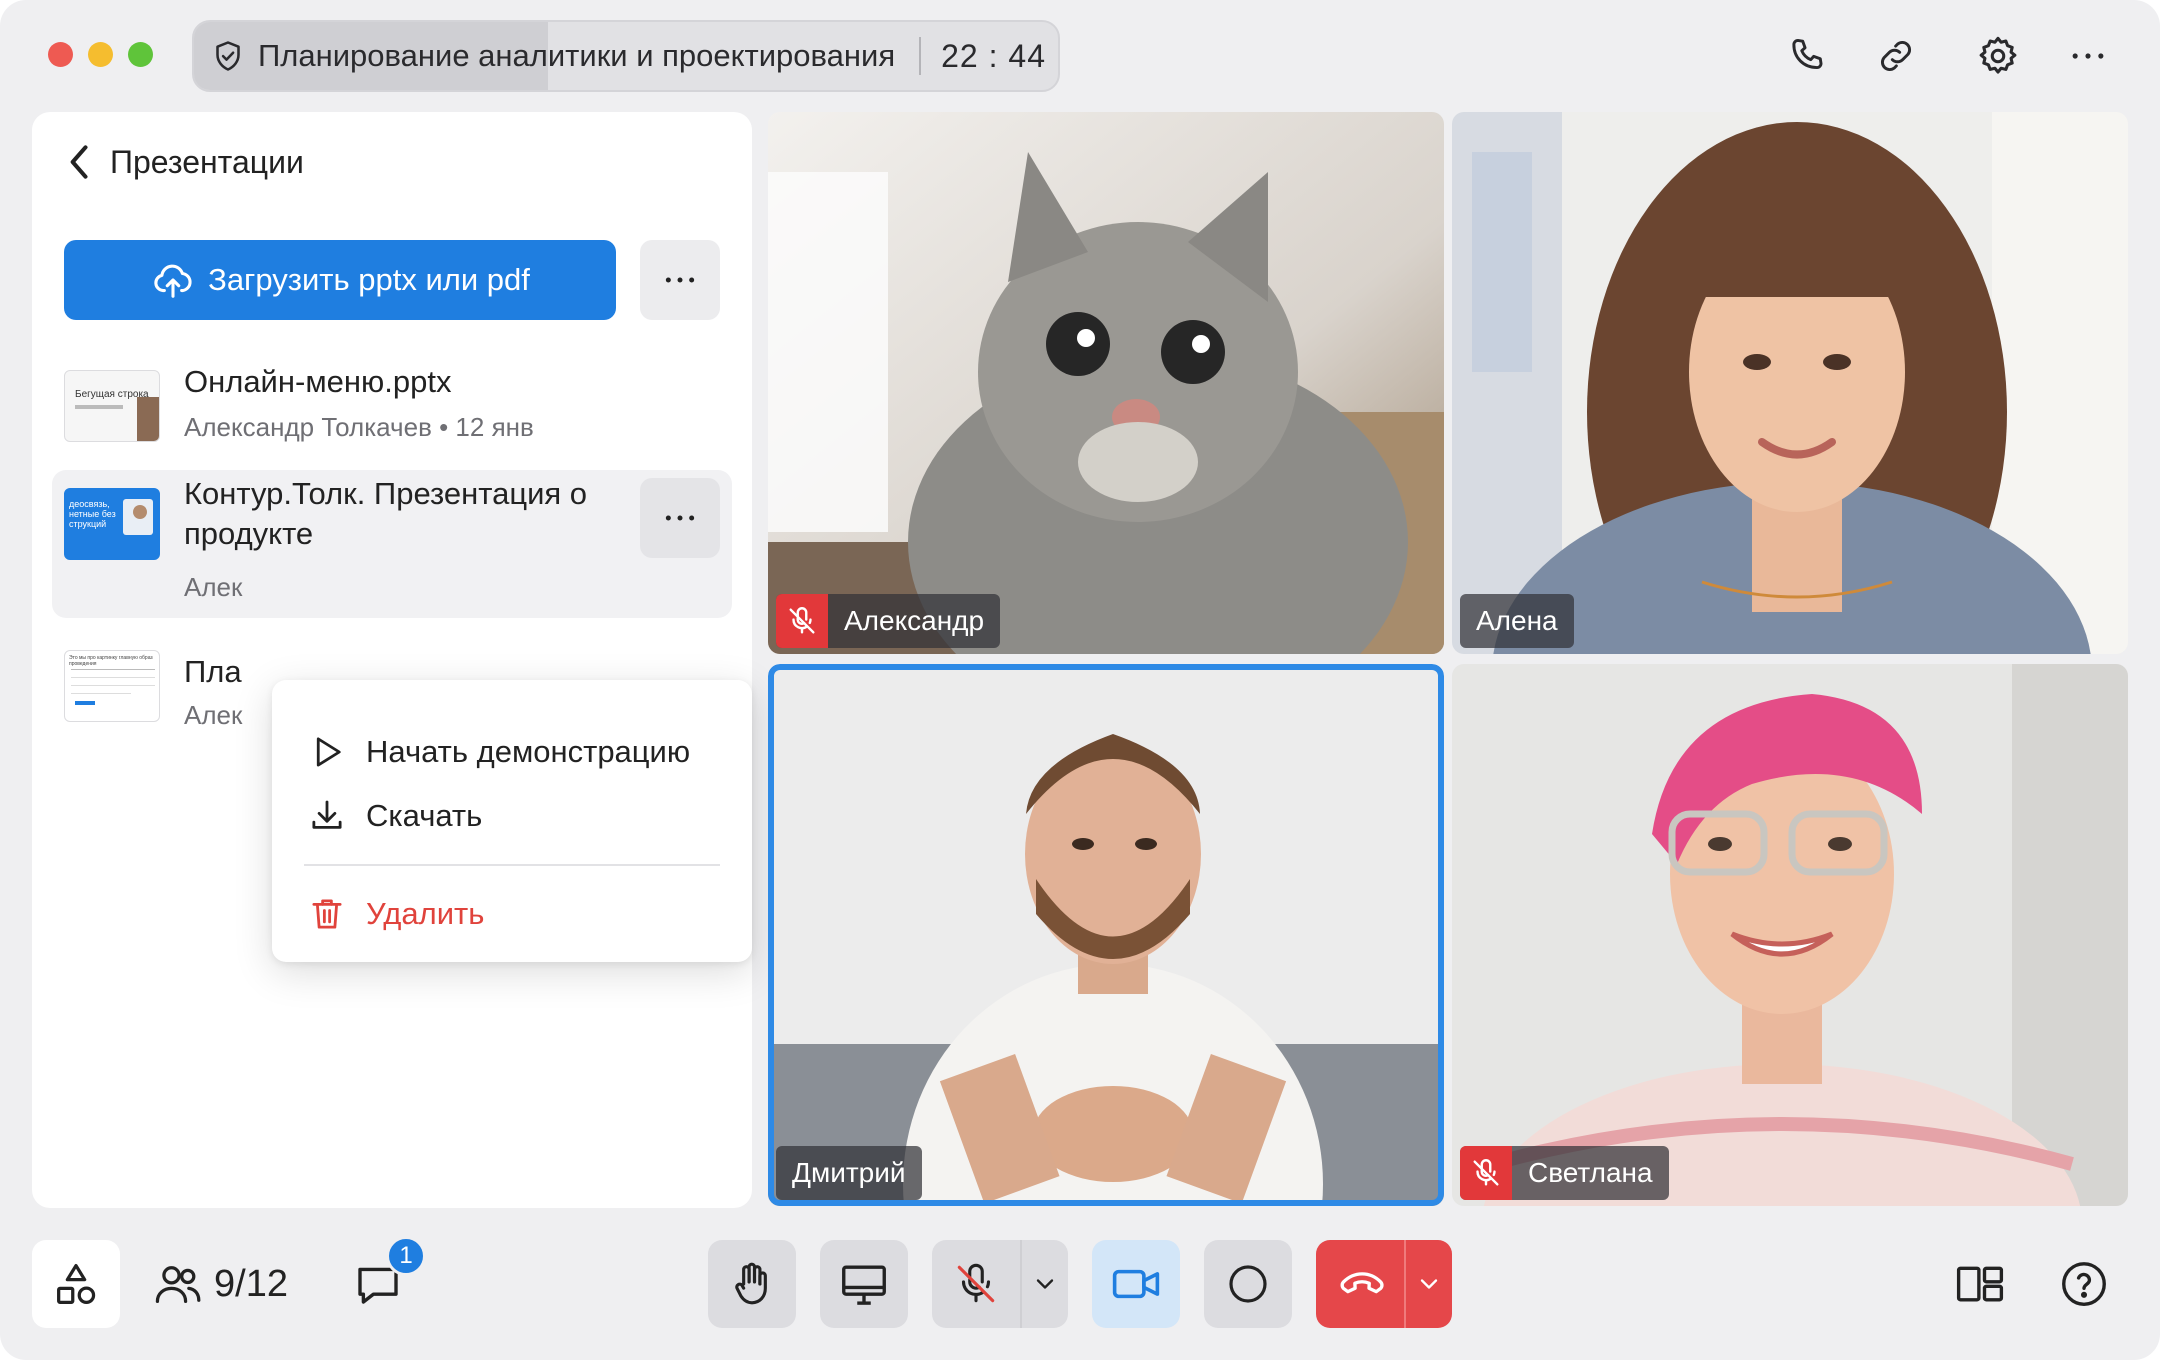 Image resolution: width=2160 pixels, height=1360 pixels. I want to click on screen-share-button, so click(864, 1284).